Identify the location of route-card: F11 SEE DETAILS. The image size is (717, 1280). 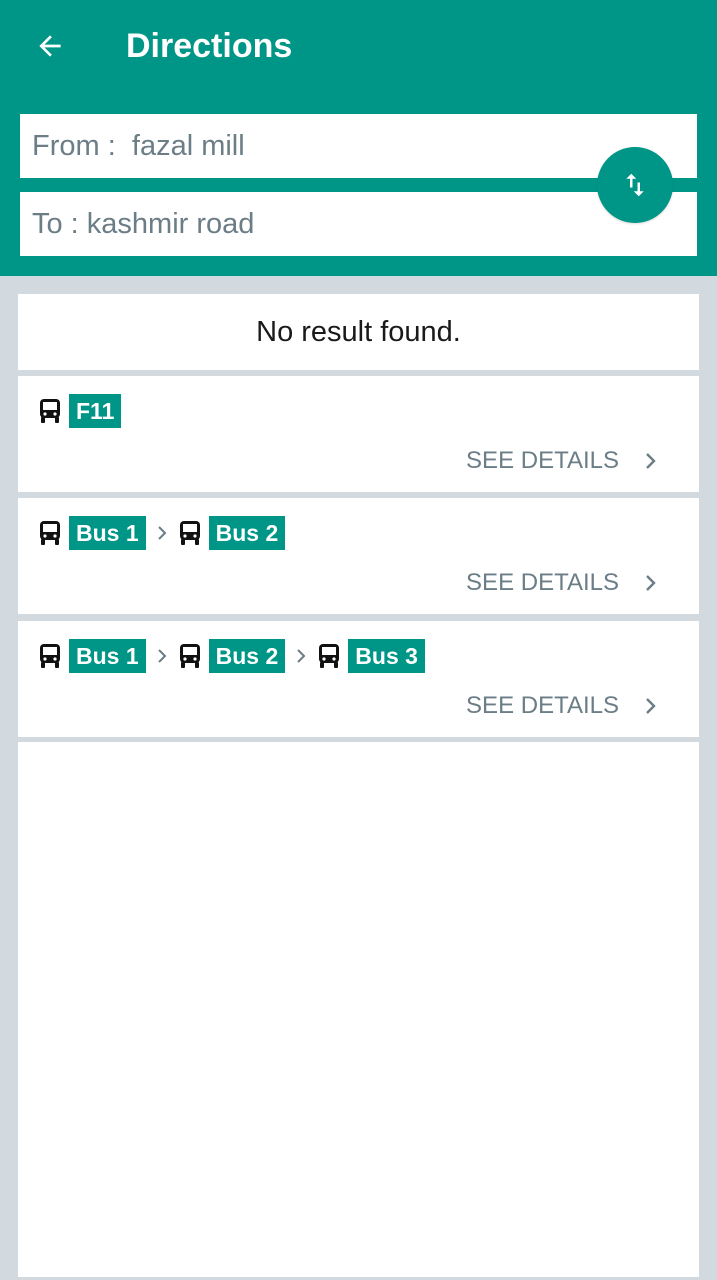
(358, 434).